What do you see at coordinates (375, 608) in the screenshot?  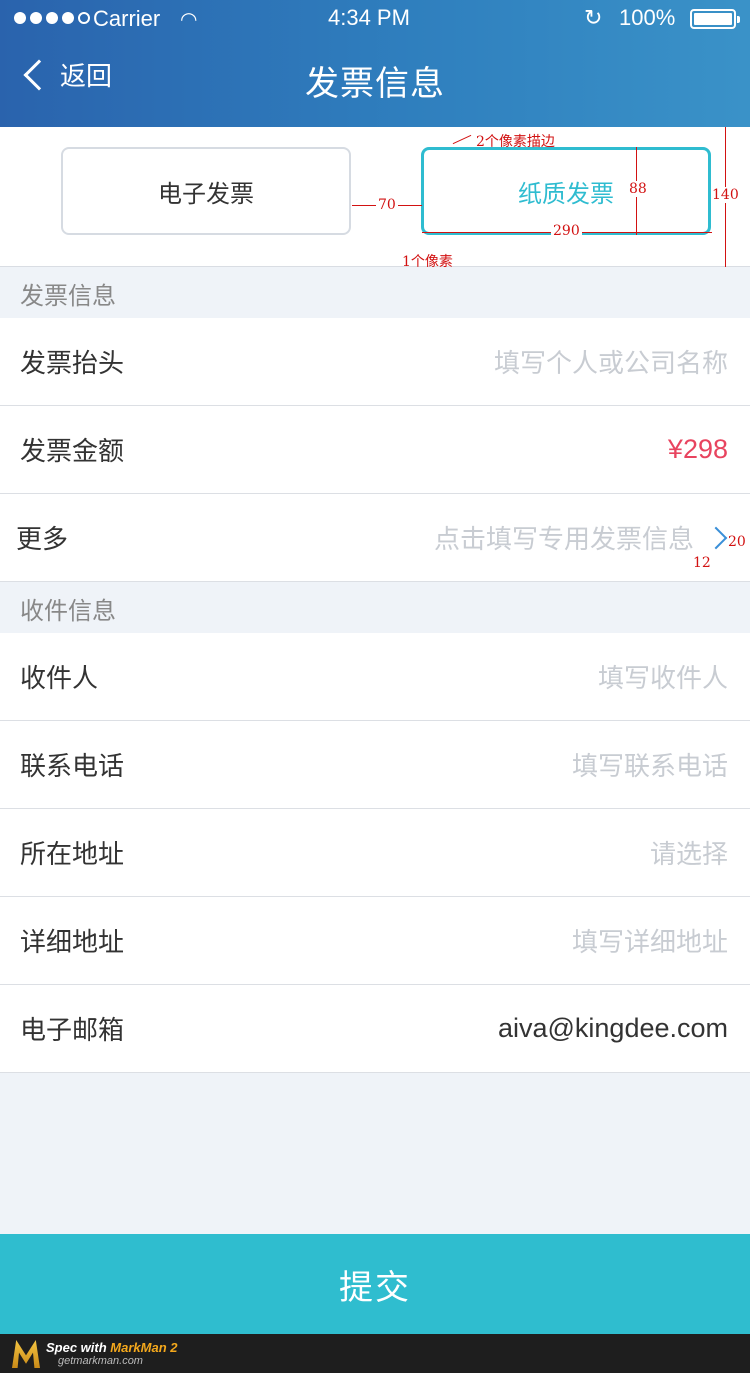 I see `section-header-shipping: 收件信息` at bounding box center [375, 608].